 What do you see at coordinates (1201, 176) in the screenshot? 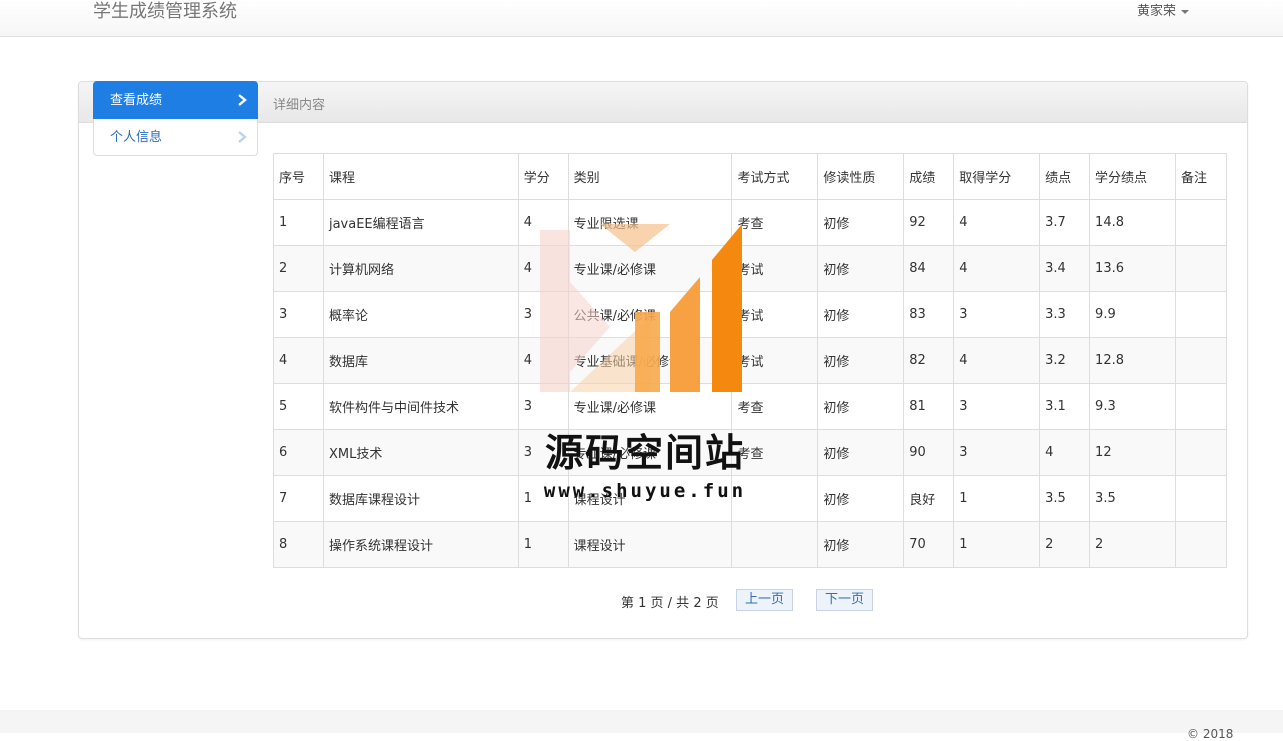
I see `col-header-remark: 备注` at bounding box center [1201, 176].